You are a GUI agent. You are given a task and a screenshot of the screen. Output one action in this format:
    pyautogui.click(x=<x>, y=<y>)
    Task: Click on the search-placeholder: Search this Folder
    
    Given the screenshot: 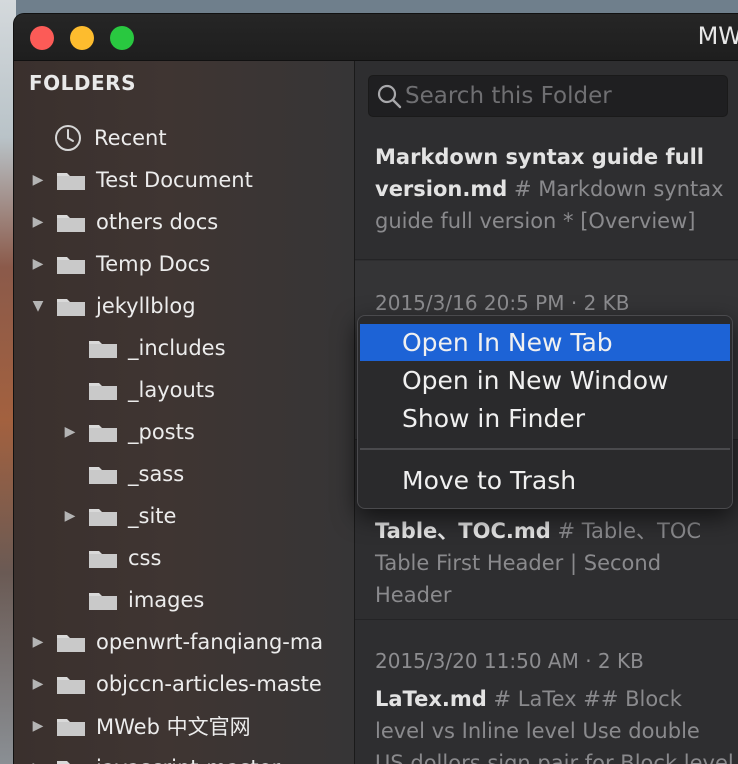 What is the action you would take?
    pyautogui.click(x=508, y=96)
    